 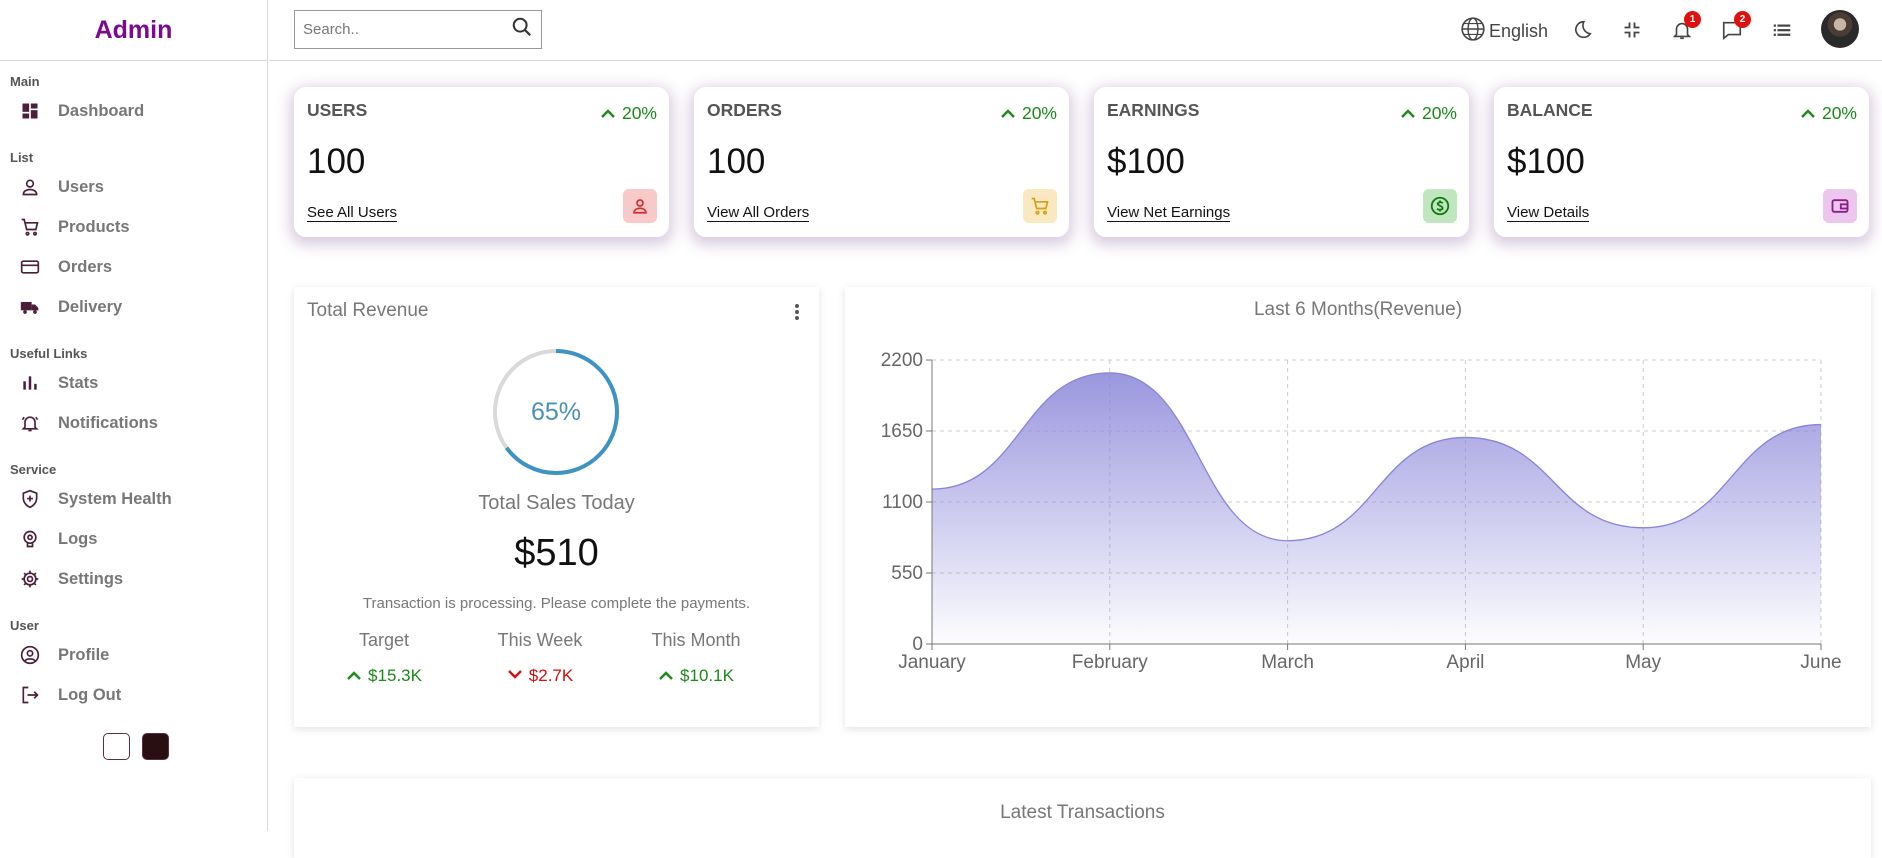 What do you see at coordinates (540, 640) in the screenshot?
I see `stat-label: This Week` at bounding box center [540, 640].